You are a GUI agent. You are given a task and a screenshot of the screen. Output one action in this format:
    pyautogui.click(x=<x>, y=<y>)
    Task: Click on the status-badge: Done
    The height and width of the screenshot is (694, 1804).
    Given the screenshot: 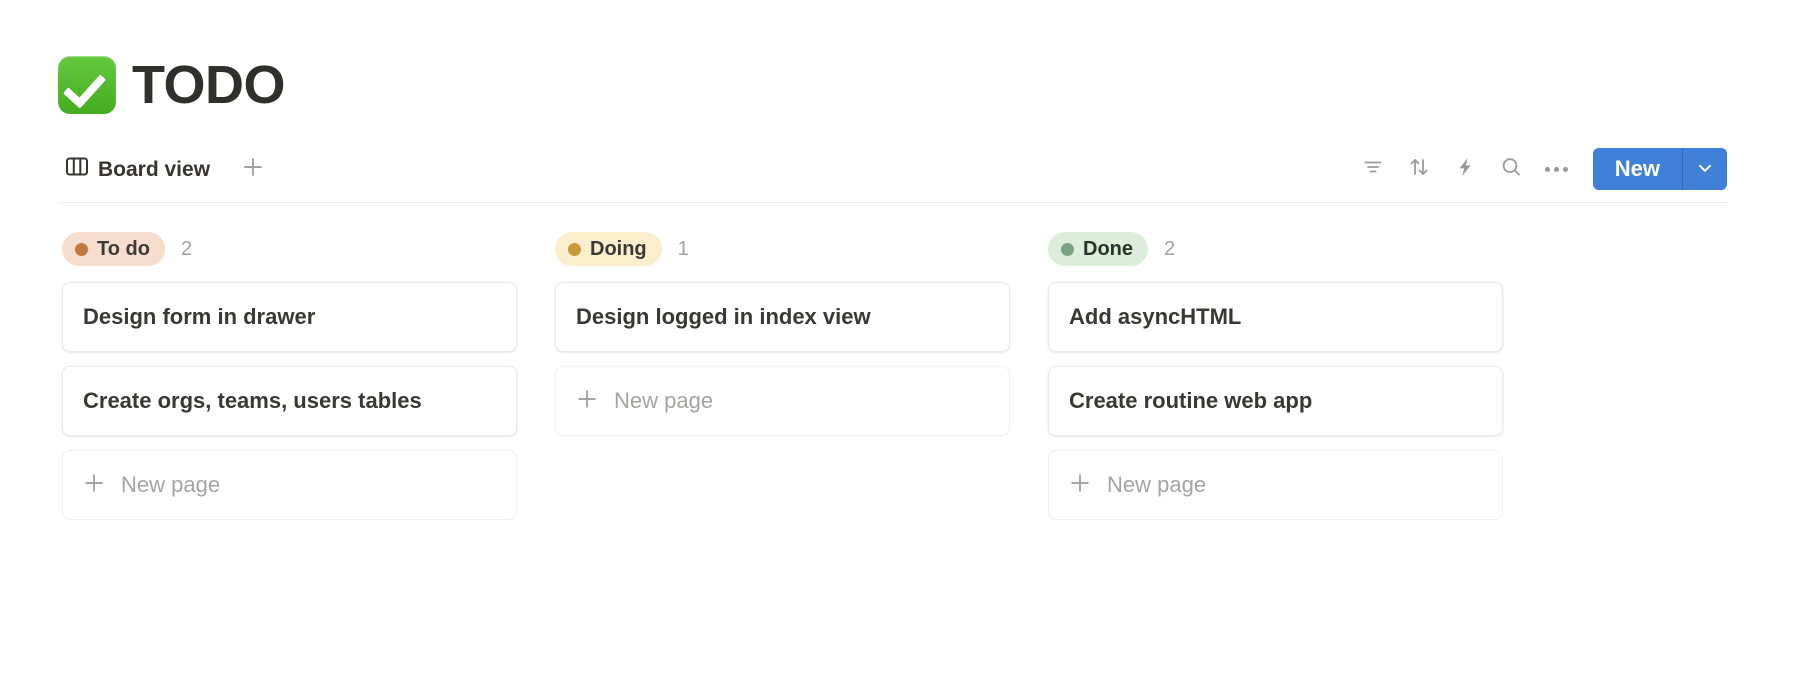 What is the action you would take?
    pyautogui.click(x=1098, y=249)
    